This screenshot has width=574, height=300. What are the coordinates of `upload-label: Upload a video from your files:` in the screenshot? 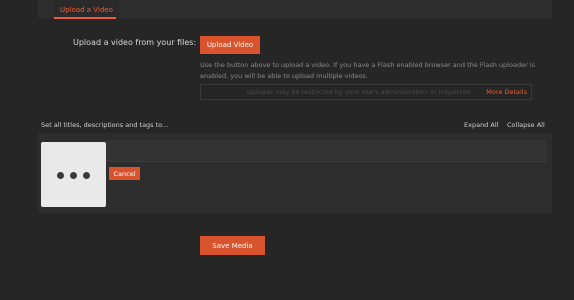 It's located at (135, 42).